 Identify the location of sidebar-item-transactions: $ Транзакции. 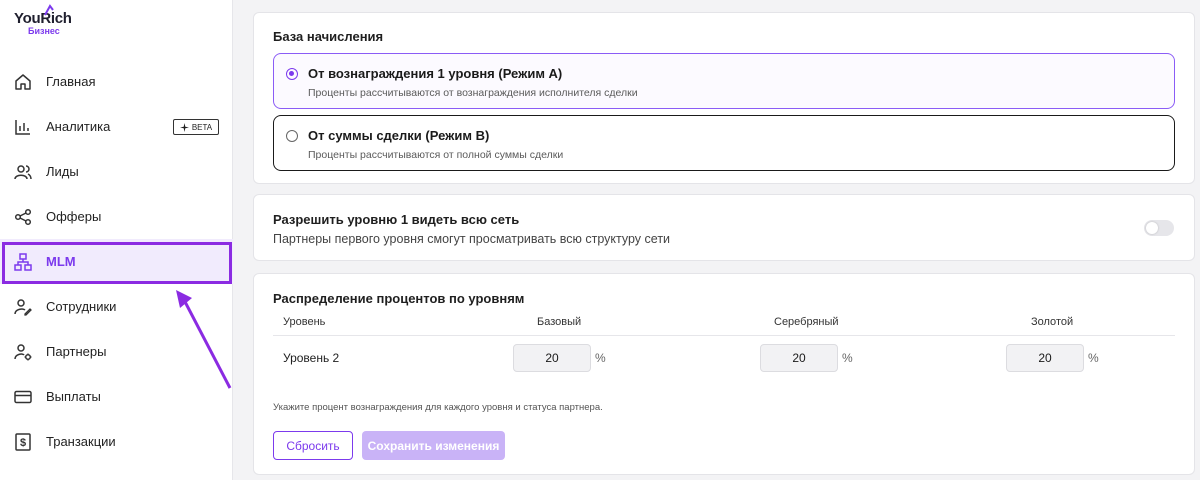
(116, 441).